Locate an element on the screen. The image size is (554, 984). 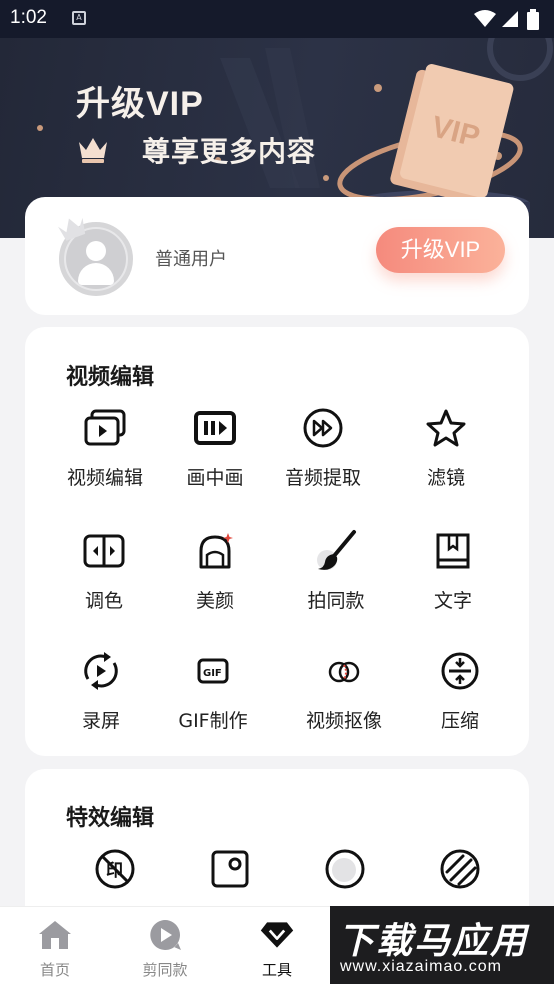
watermark-remove-icon: 印 is located at coordinates (115, 869).